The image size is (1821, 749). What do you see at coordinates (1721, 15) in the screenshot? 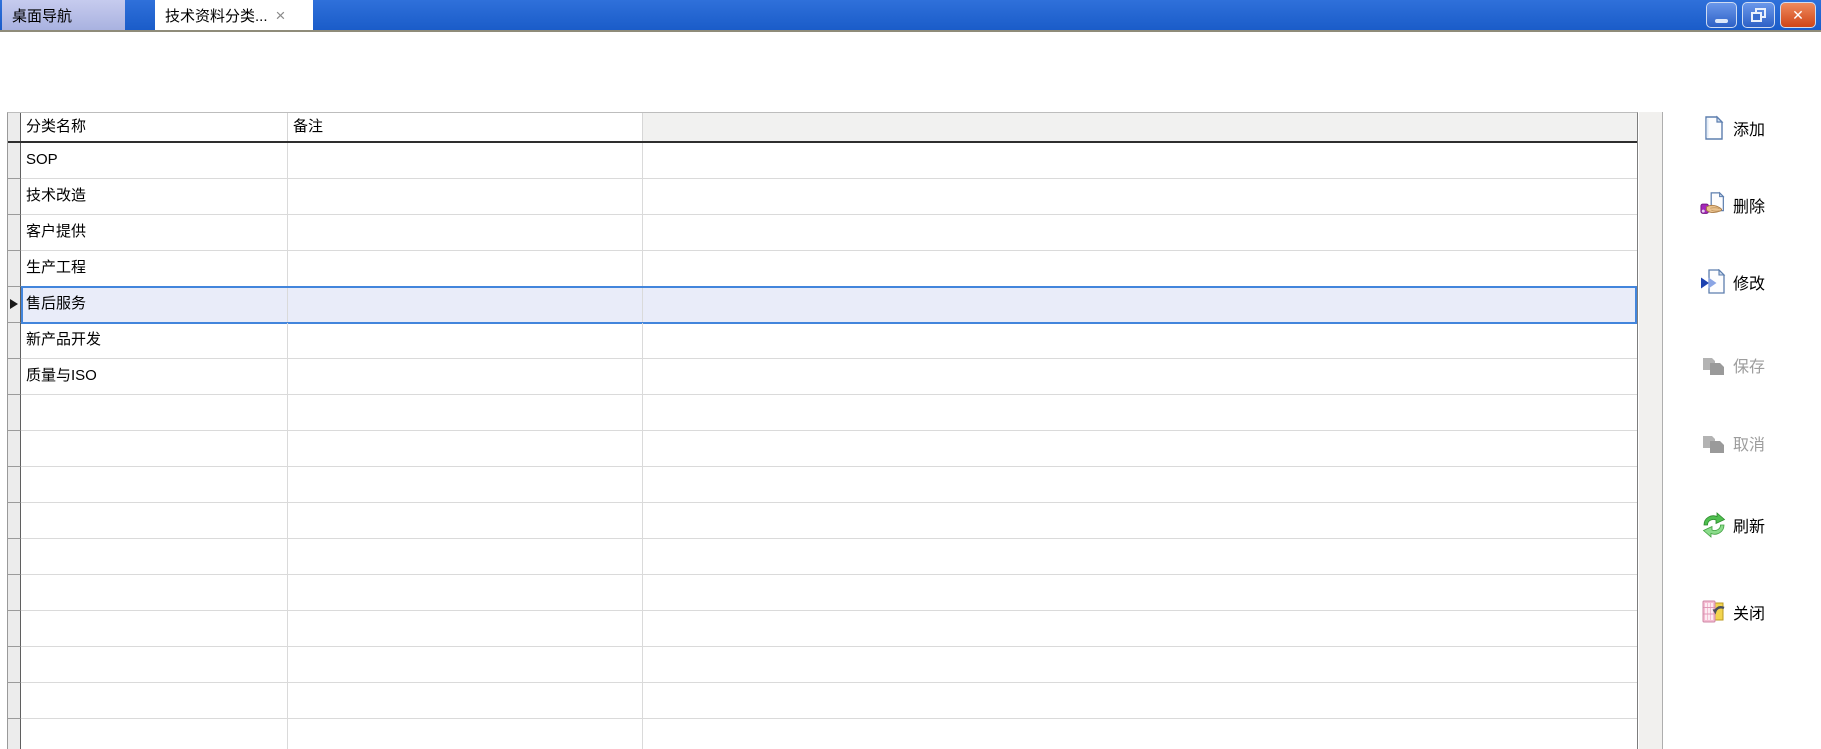
I see `minimize-button` at bounding box center [1721, 15].